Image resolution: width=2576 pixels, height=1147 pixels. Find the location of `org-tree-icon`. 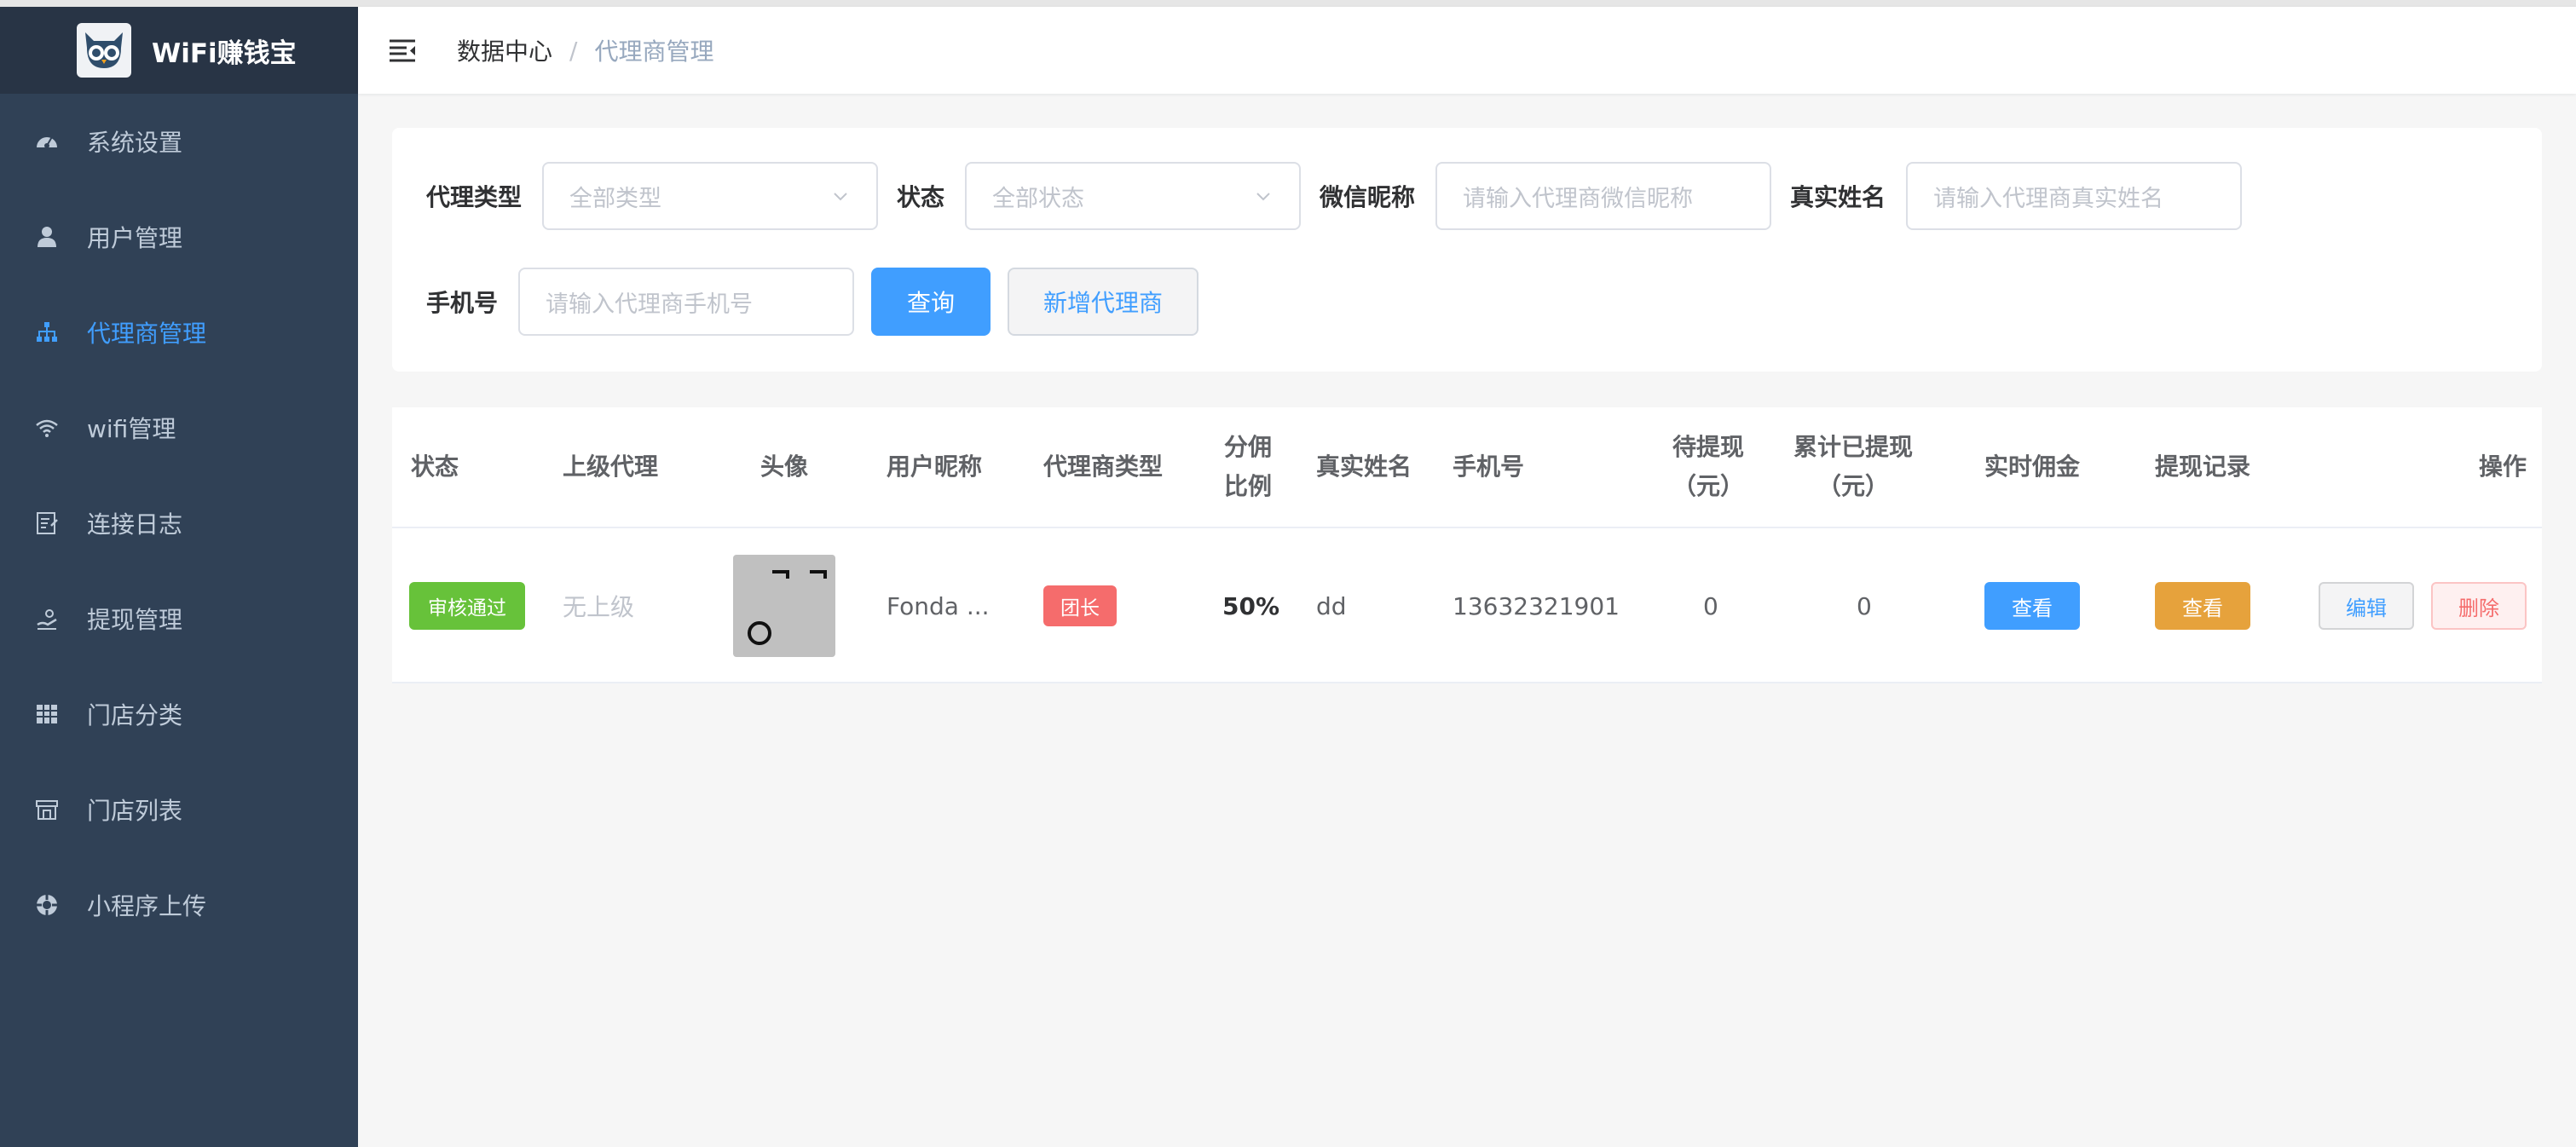

org-tree-icon is located at coordinates (46, 332).